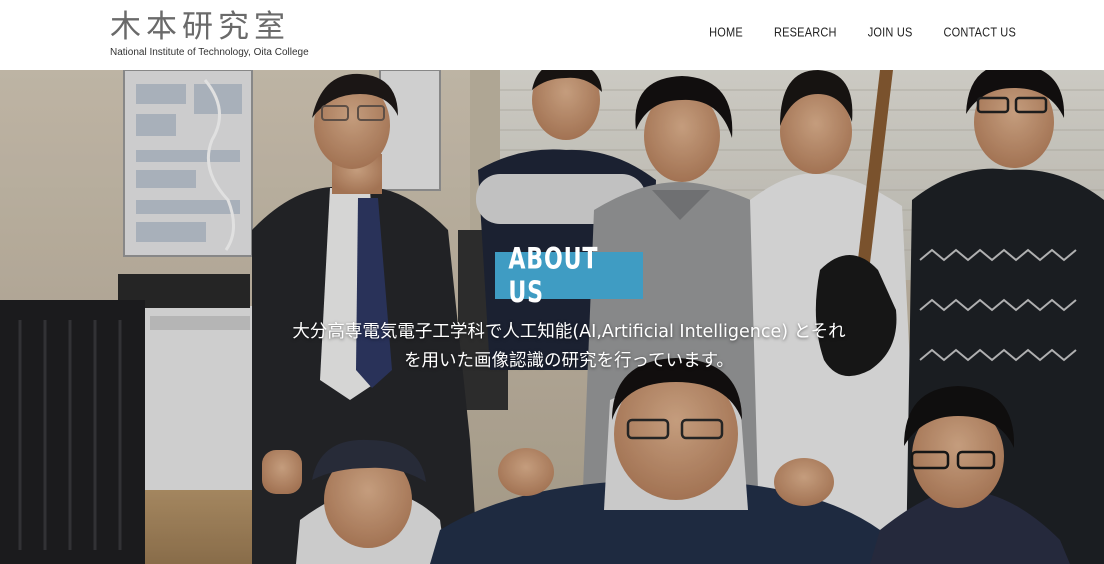 The height and width of the screenshot is (564, 1104). What do you see at coordinates (726, 33) in the screenshot?
I see `nav-home: HOME` at bounding box center [726, 33].